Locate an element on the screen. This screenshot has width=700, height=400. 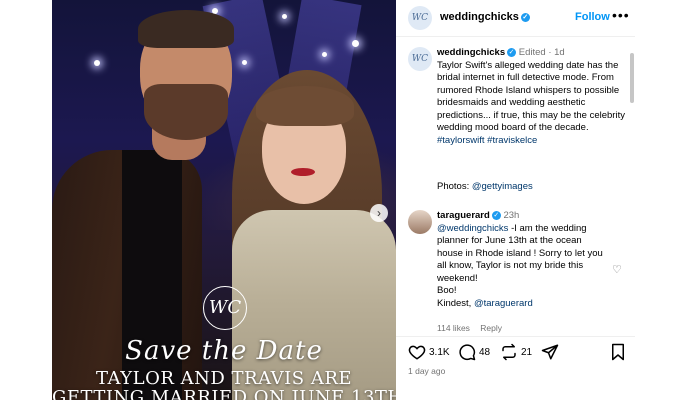
post-header: WC weddingchicks ✓ Follow ••• is located at coordinates (515, 18).